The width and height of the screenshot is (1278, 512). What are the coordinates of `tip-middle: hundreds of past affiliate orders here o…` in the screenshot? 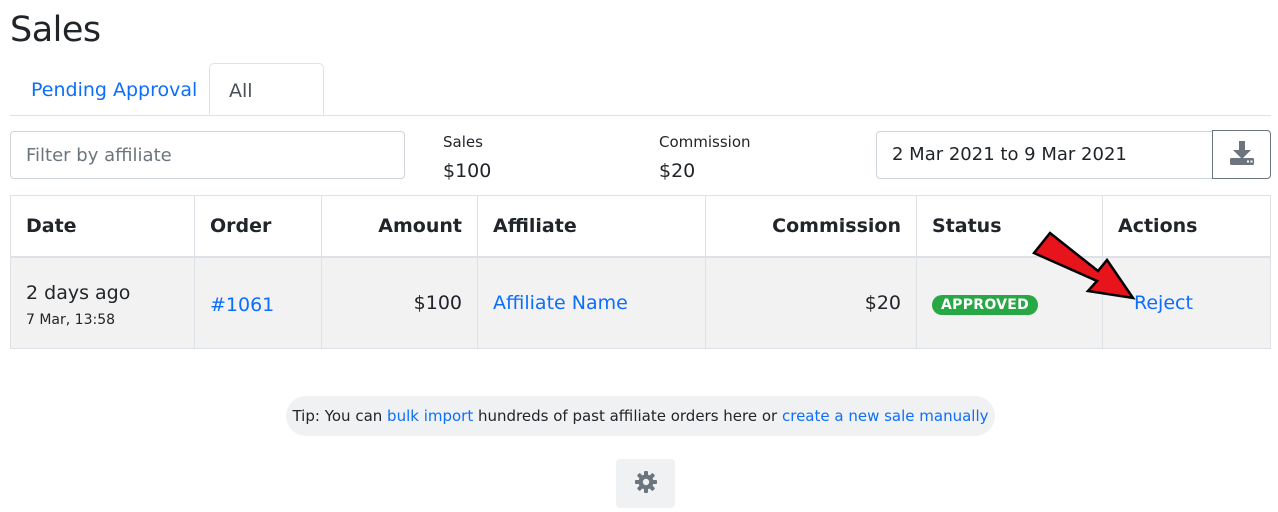 It's located at (627, 416).